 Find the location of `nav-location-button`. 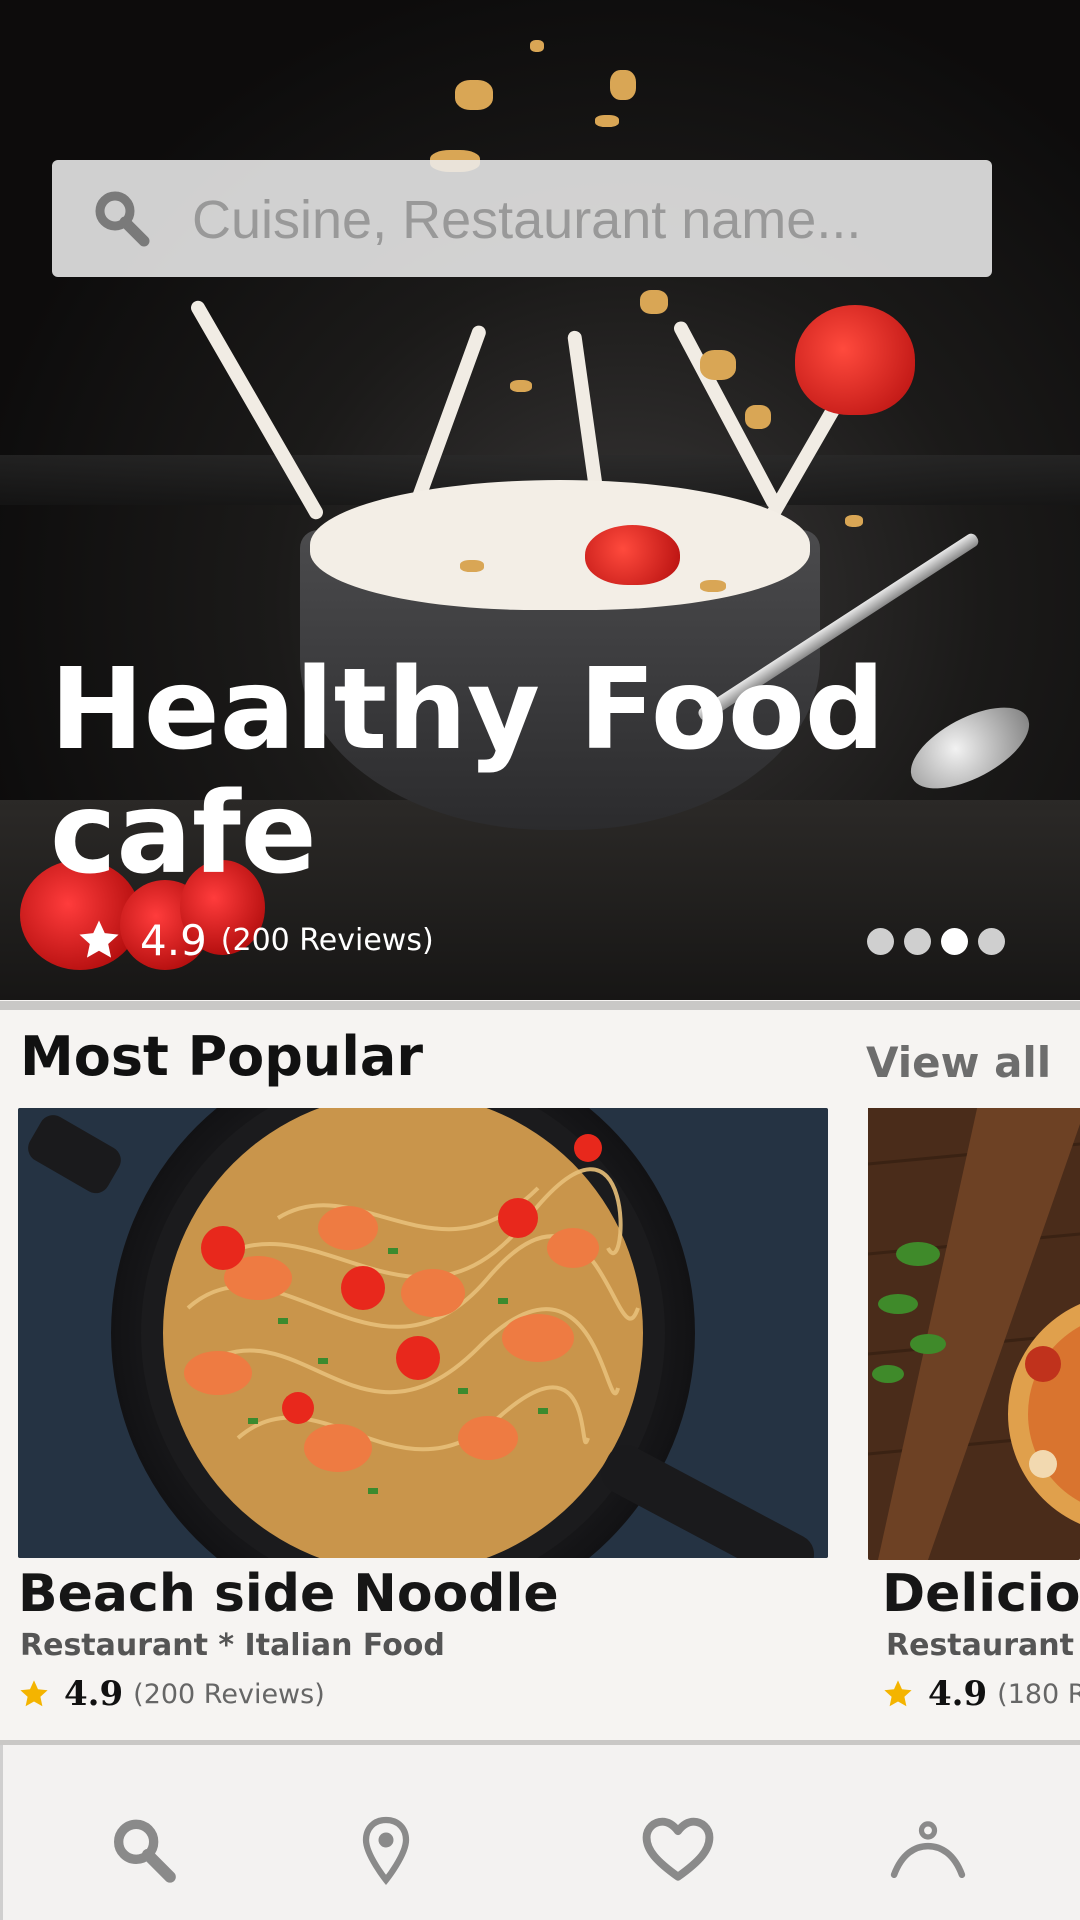

nav-location-button is located at coordinates (386, 1850).